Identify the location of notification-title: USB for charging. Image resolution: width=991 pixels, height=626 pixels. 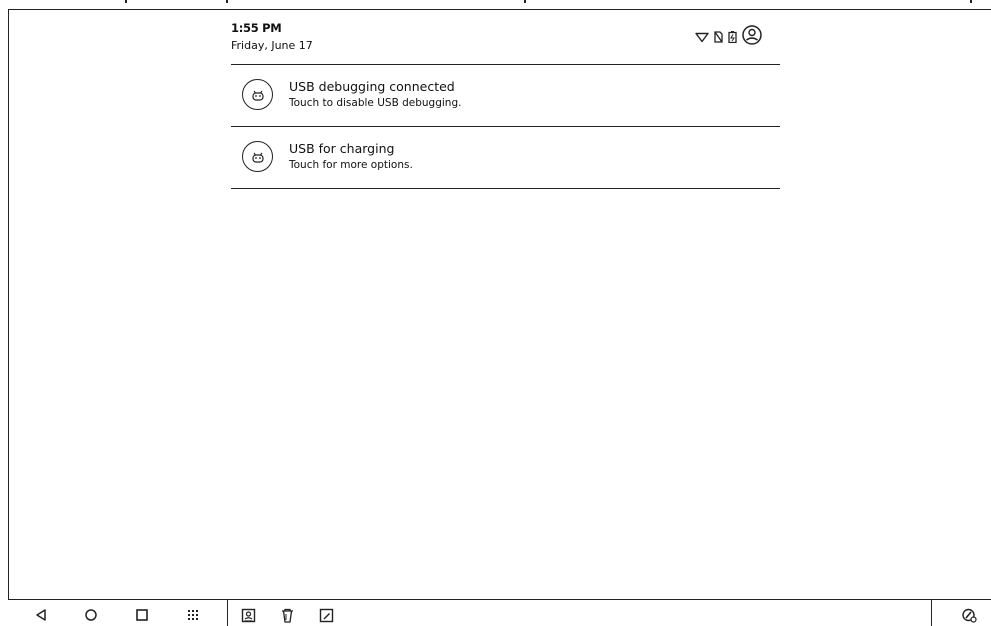
(342, 148).